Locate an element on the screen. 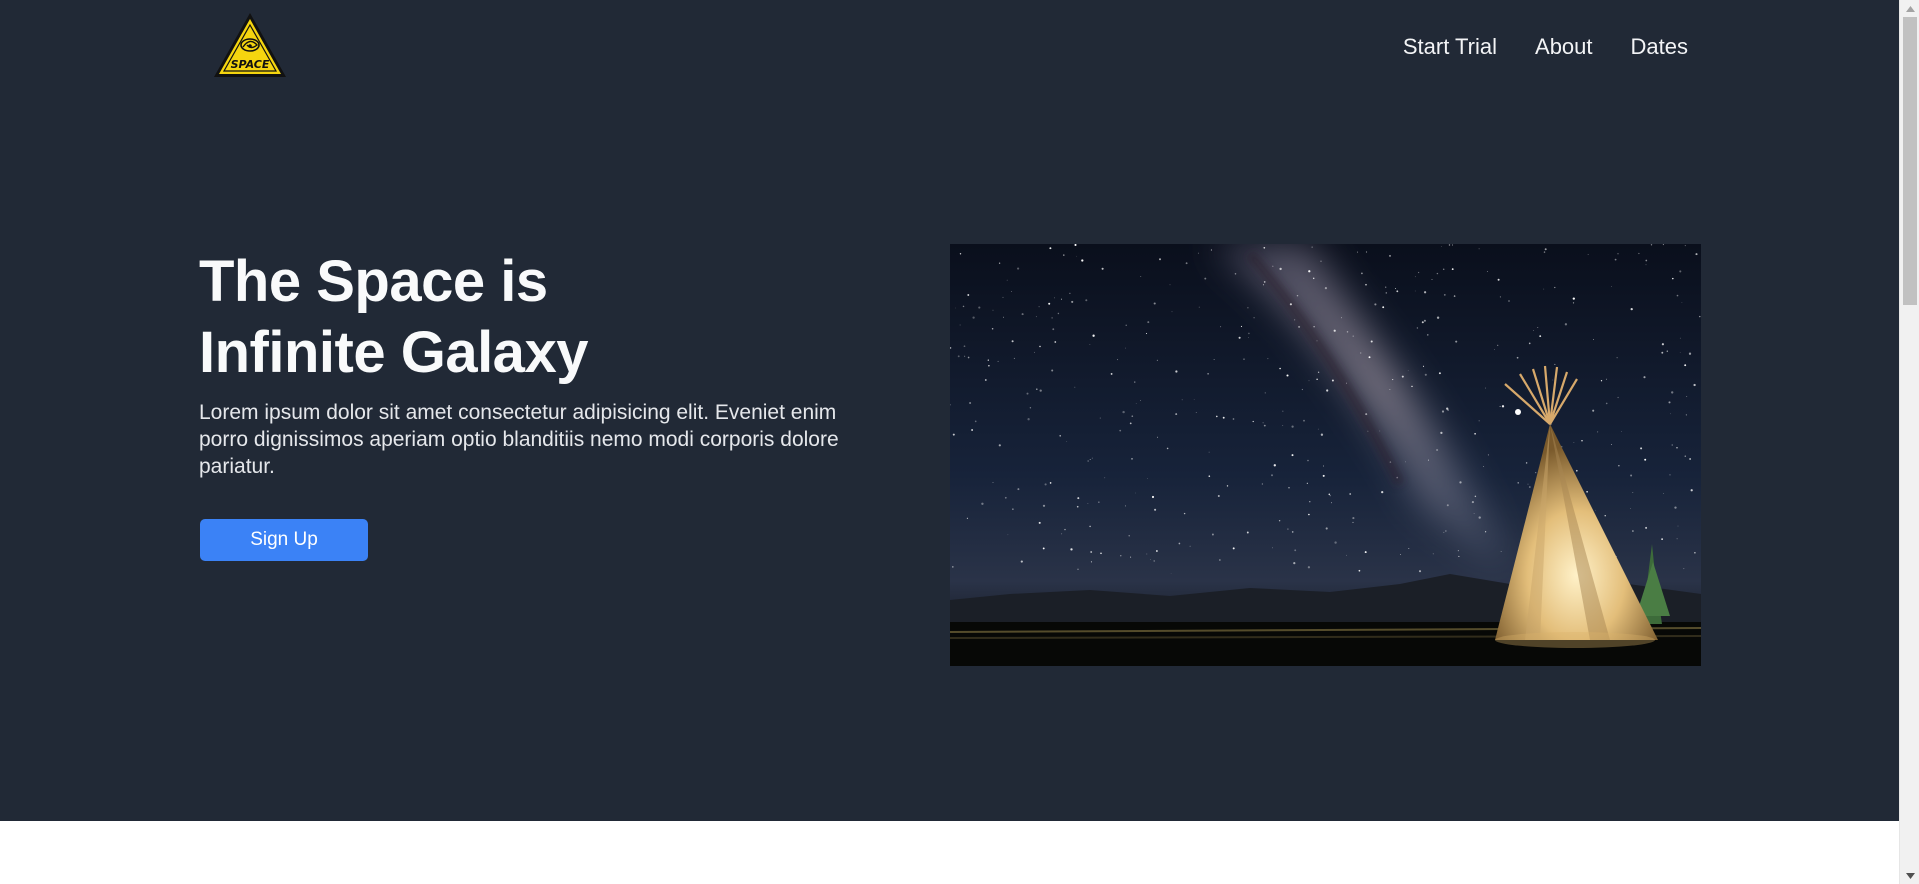 This screenshot has width=1919, height=884. logo: SPACE is located at coordinates (250, 45).